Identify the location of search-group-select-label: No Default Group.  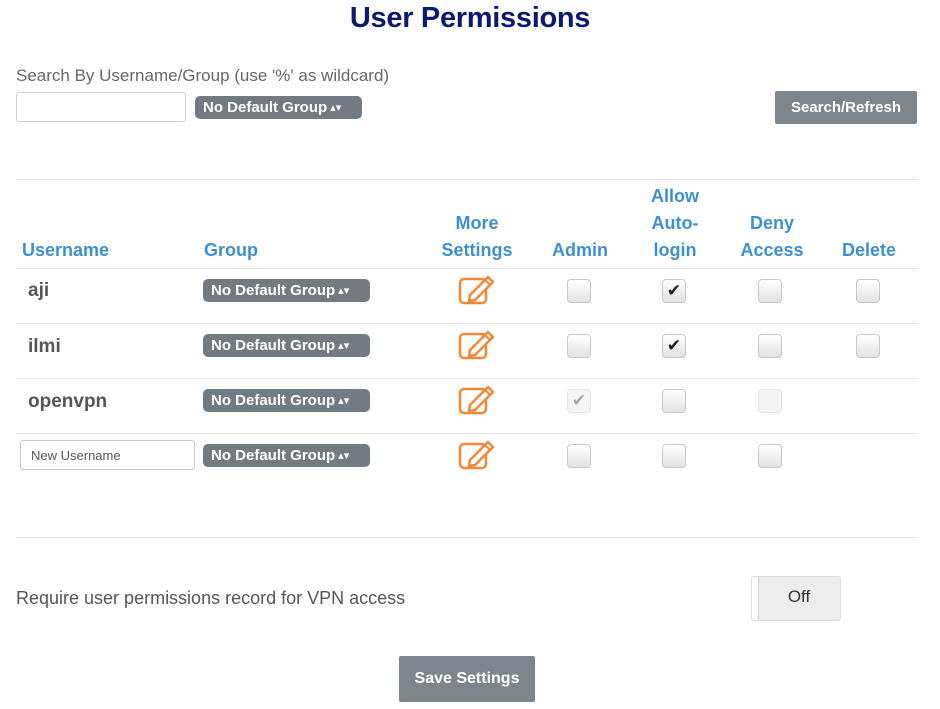
(265, 107).